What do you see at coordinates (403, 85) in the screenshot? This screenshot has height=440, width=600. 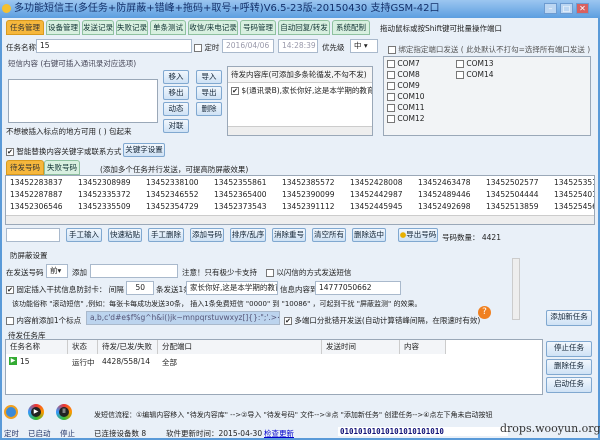 I see `port-checkbox: COM9` at bounding box center [403, 85].